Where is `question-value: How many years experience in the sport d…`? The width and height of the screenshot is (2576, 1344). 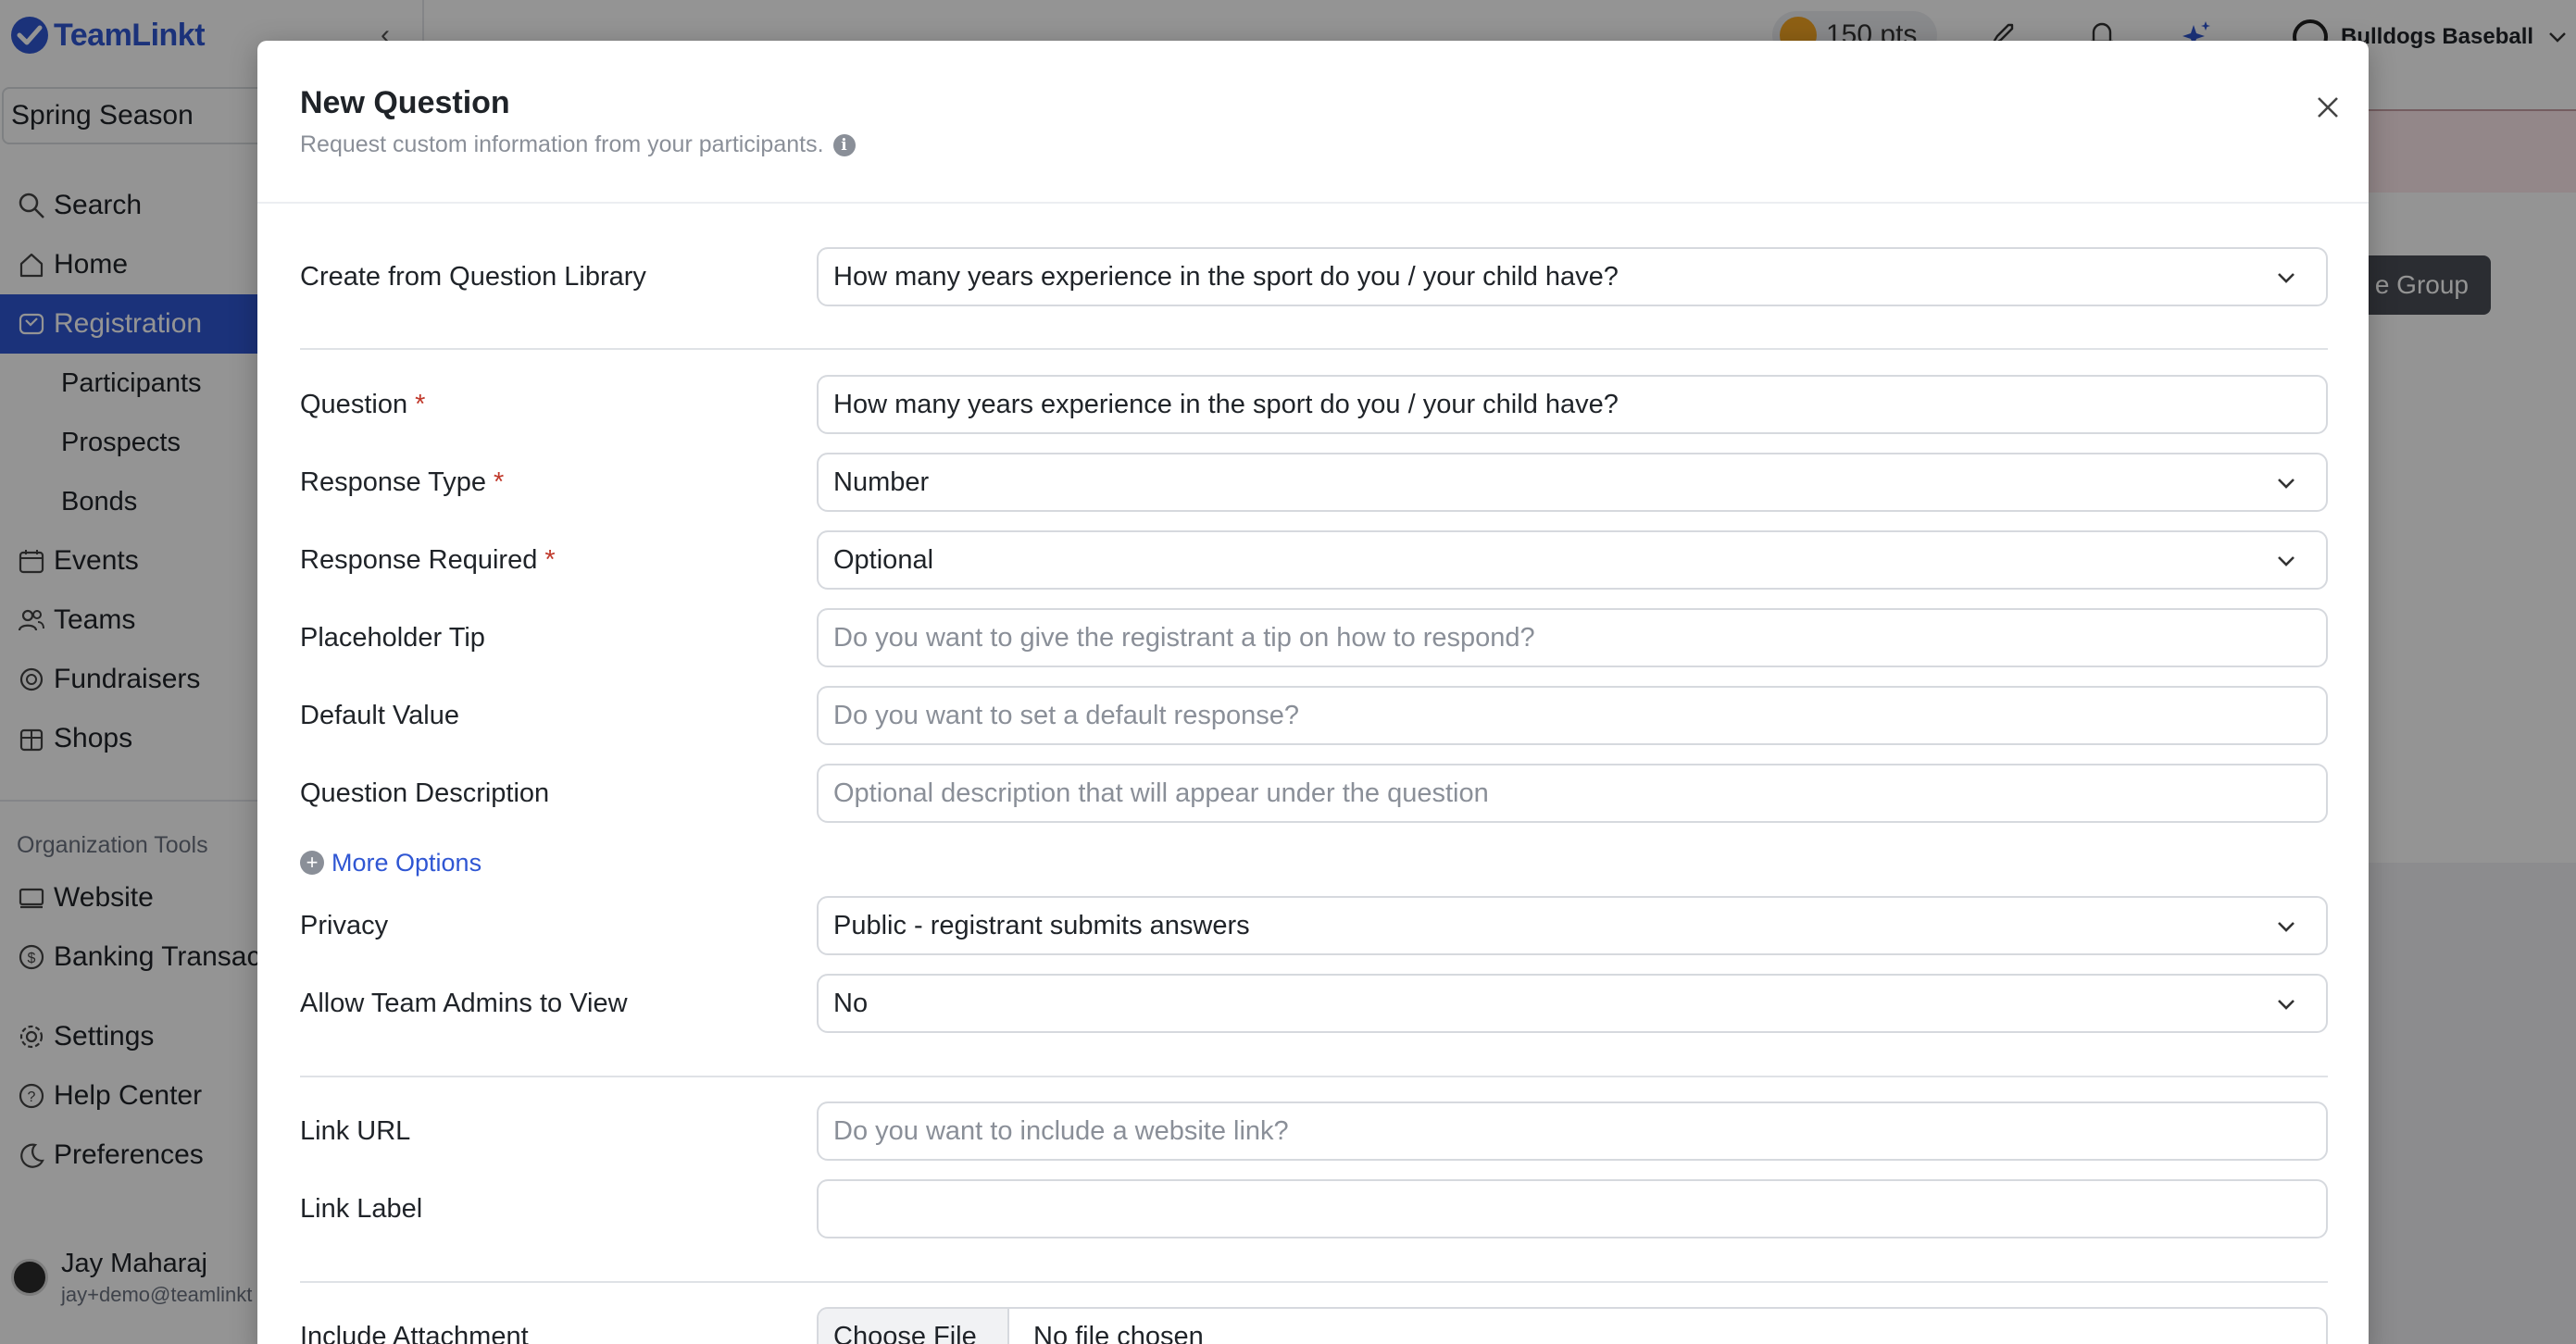 question-value: How many years experience in the sport d… is located at coordinates (1226, 404).